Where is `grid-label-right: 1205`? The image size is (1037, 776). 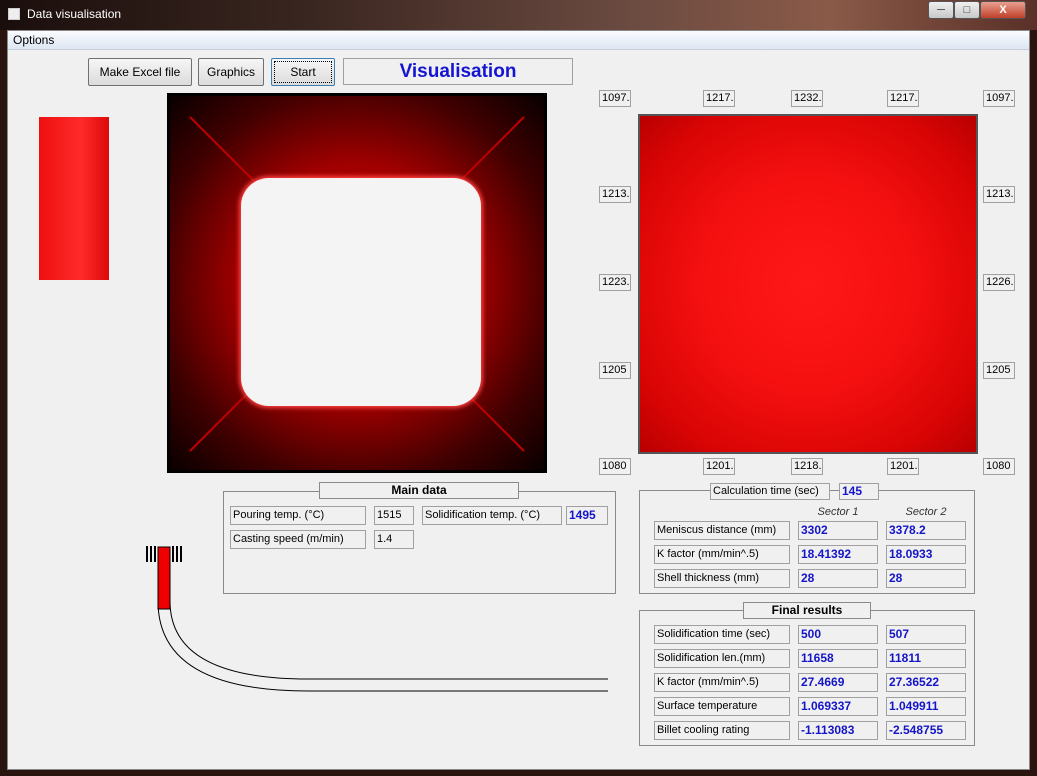 grid-label-right: 1205 is located at coordinates (999, 370).